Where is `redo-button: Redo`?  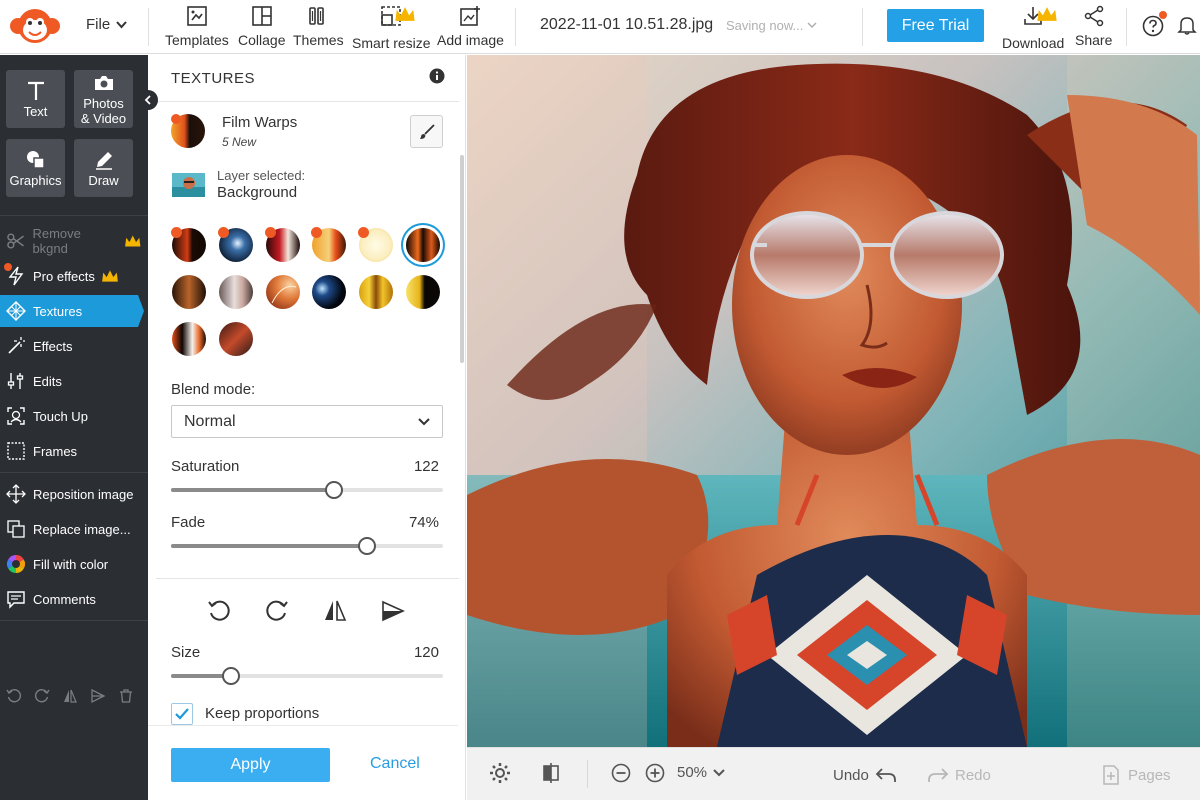
redo-button: Redo is located at coordinates (959, 775).